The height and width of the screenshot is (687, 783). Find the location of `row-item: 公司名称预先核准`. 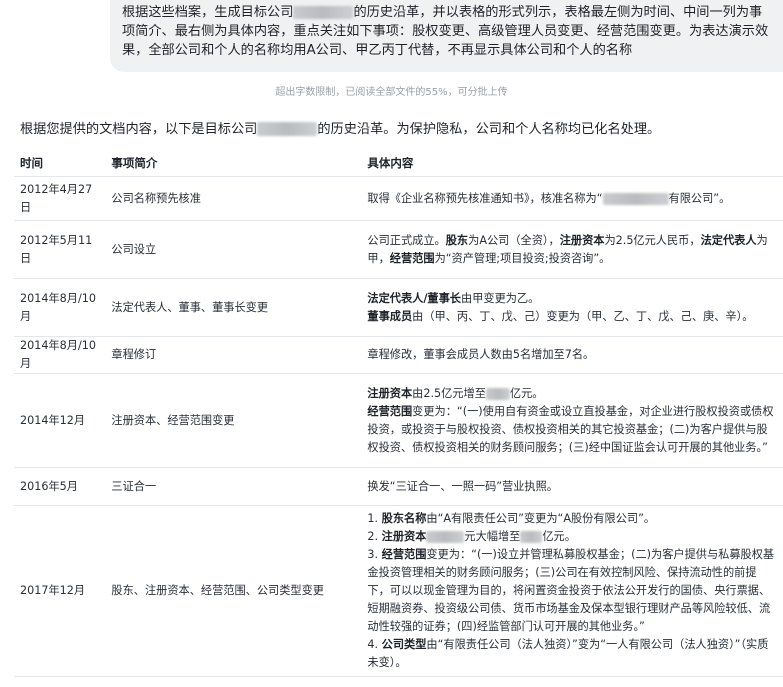

row-item: 公司名称预先核准 is located at coordinates (233, 198).